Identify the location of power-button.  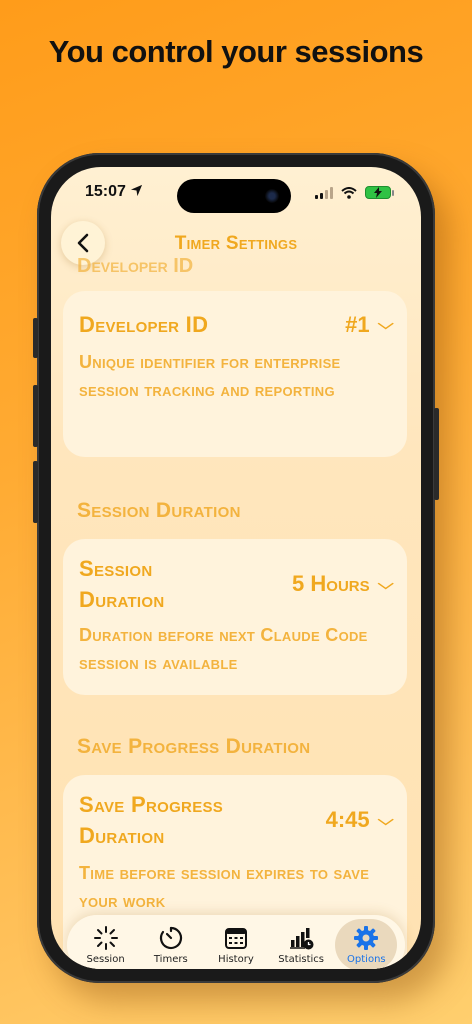
(436, 454).